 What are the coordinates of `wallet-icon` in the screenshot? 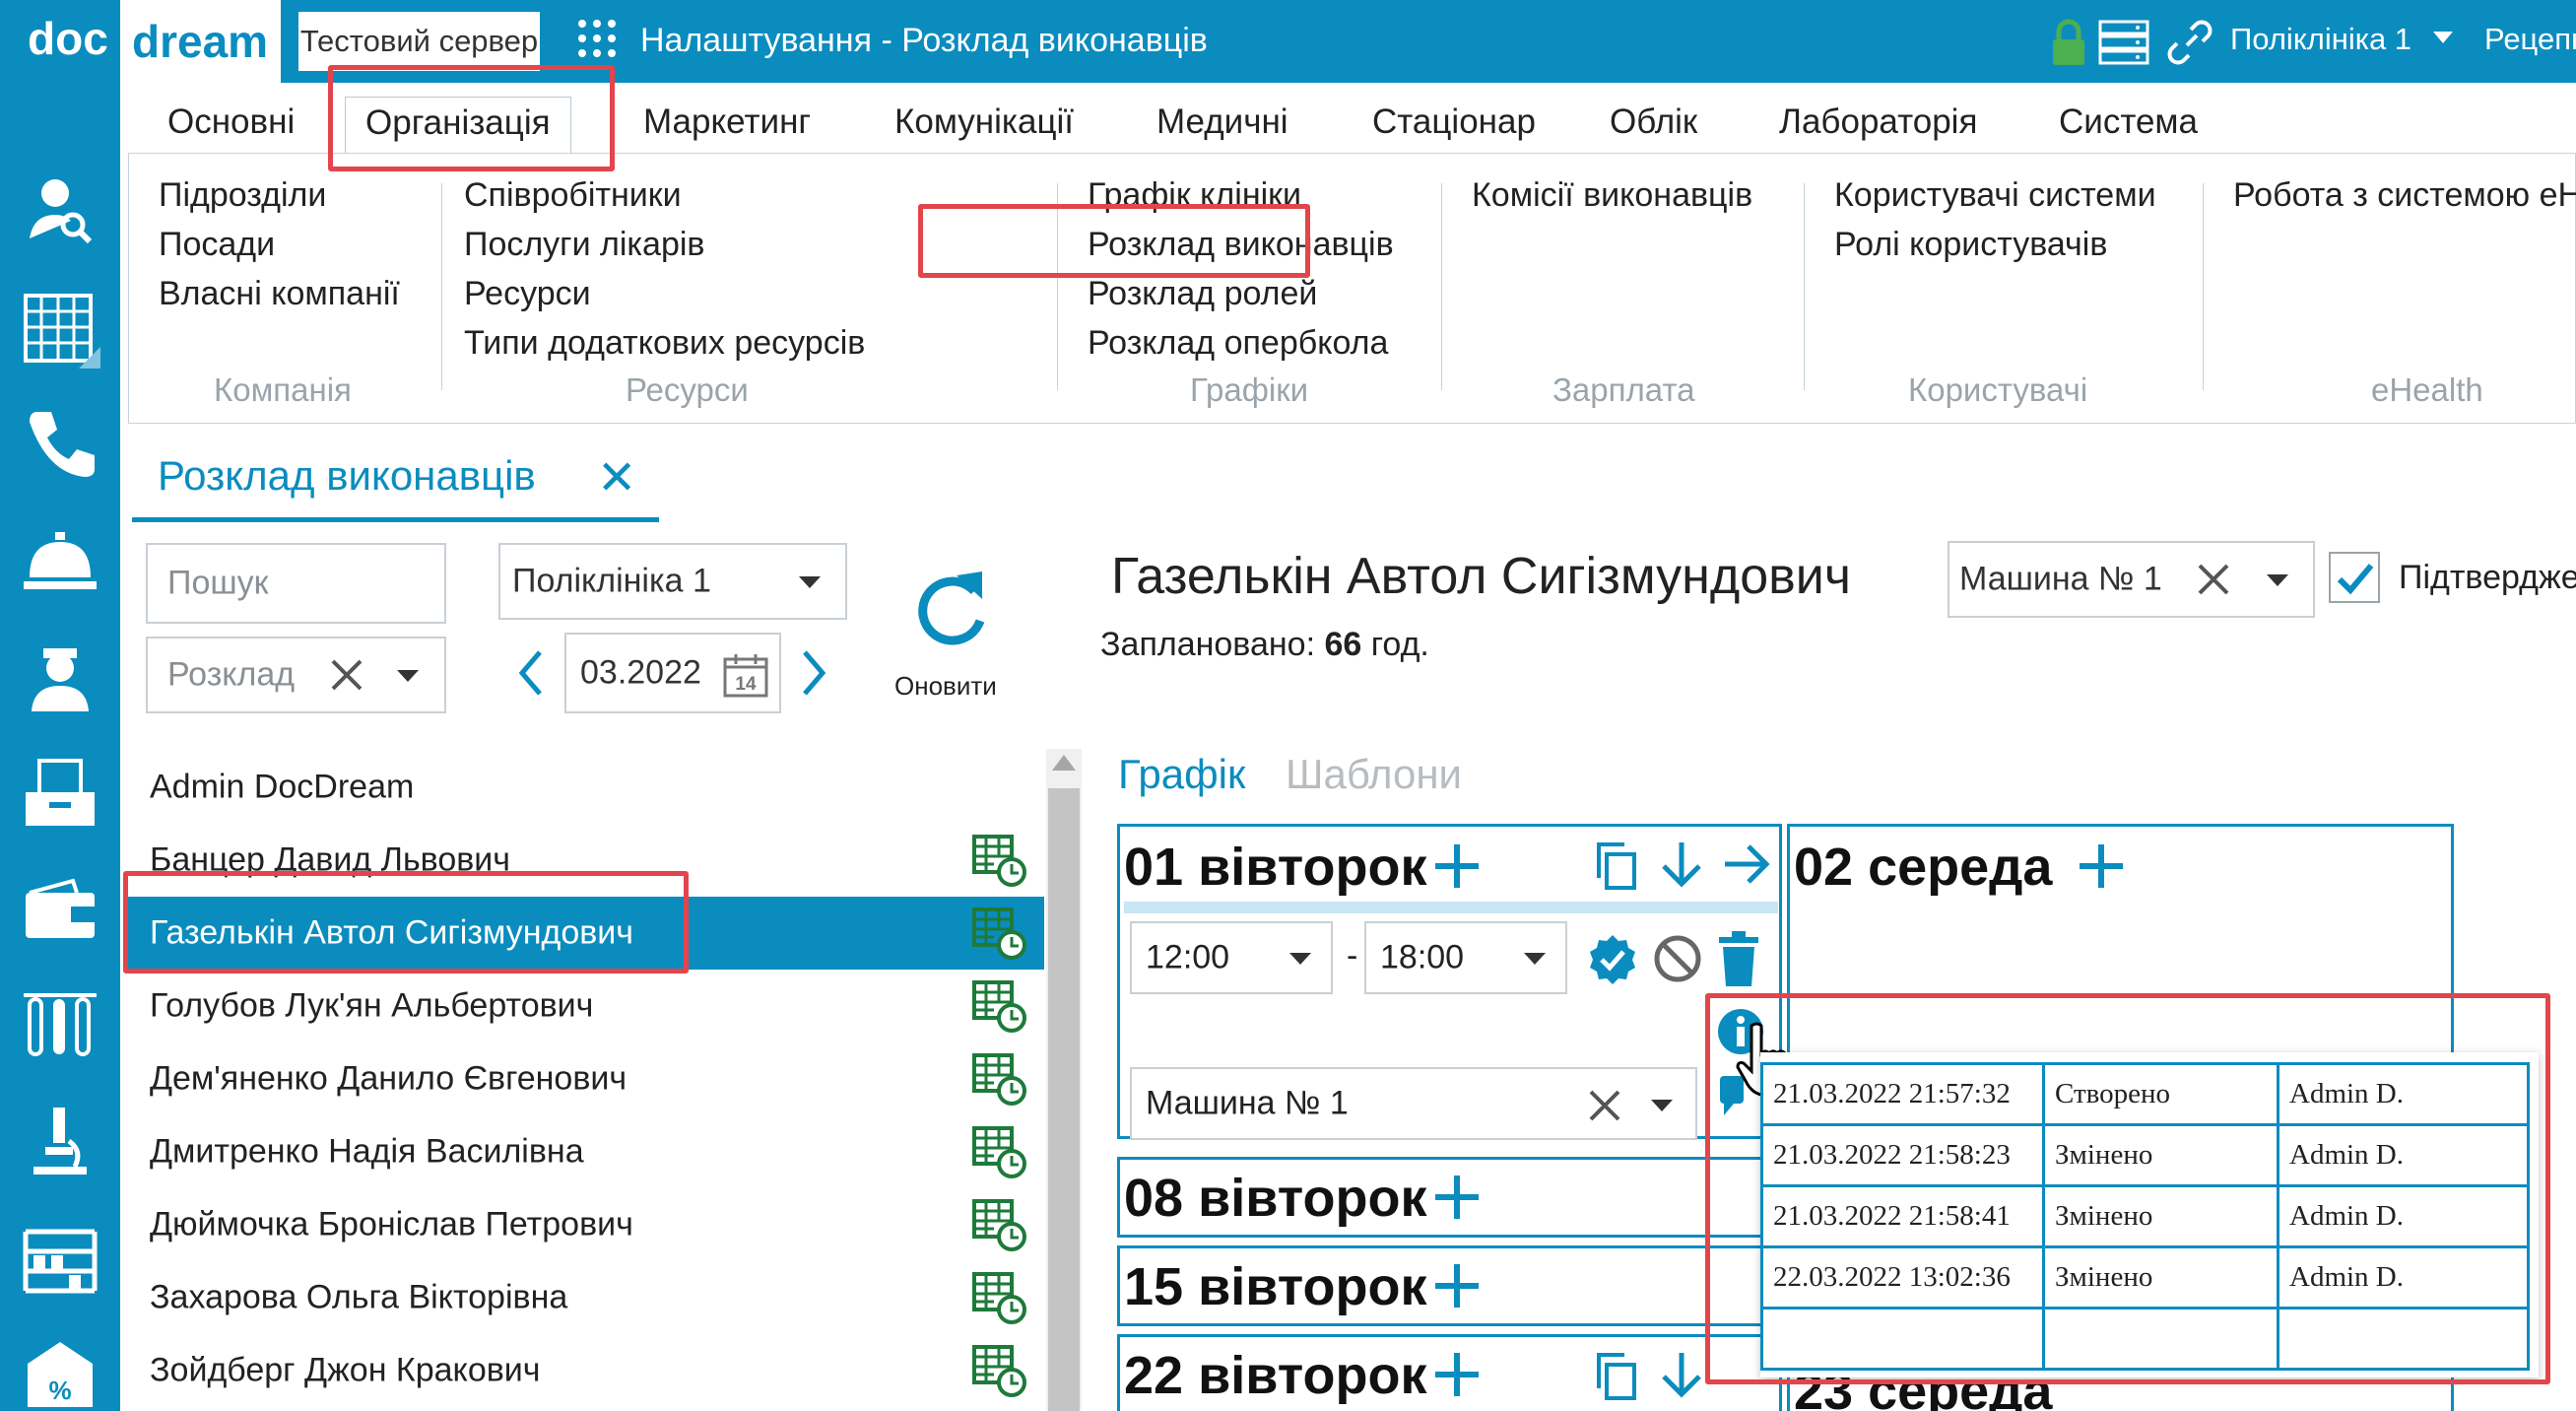 It's located at (60, 909).